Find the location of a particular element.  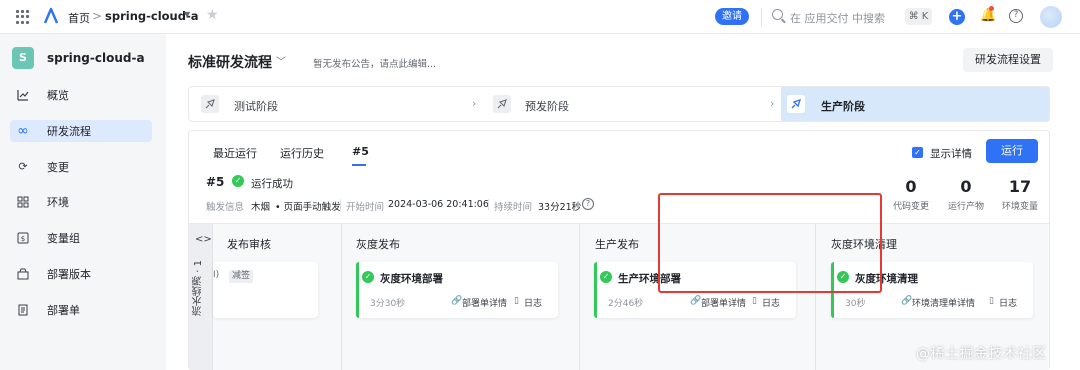

star-icon: ★ is located at coordinates (212, 15).